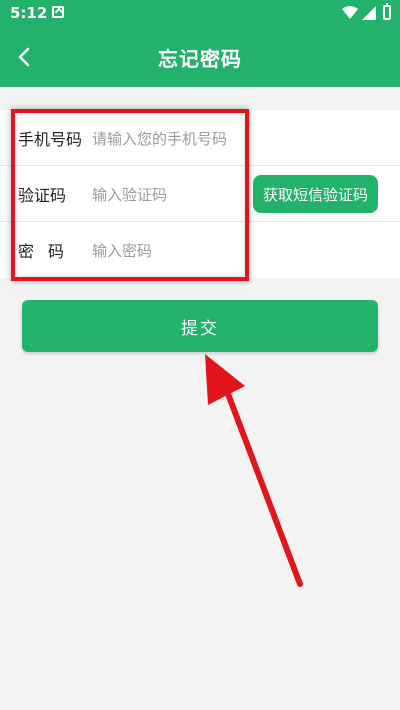 The height and width of the screenshot is (710, 400). I want to click on page-title: 忘记密码, so click(200, 58).